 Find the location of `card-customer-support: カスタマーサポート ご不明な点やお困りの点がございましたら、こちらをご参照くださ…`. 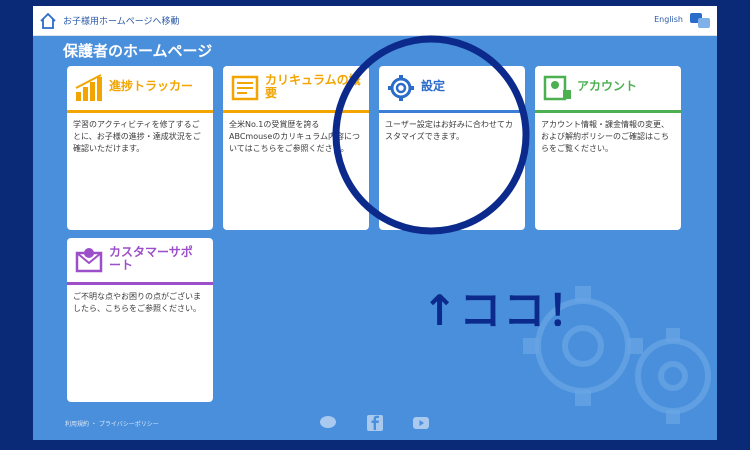

card-customer-support: カスタマーサポート ご不明な点やお困りの点がございましたら、こちらをご参照くださ… is located at coordinates (140, 320).